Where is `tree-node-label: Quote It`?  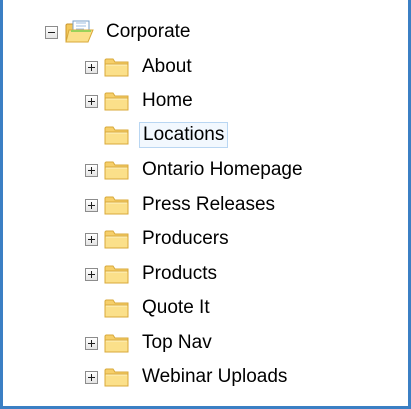
tree-node-label: Quote It is located at coordinates (176, 307).